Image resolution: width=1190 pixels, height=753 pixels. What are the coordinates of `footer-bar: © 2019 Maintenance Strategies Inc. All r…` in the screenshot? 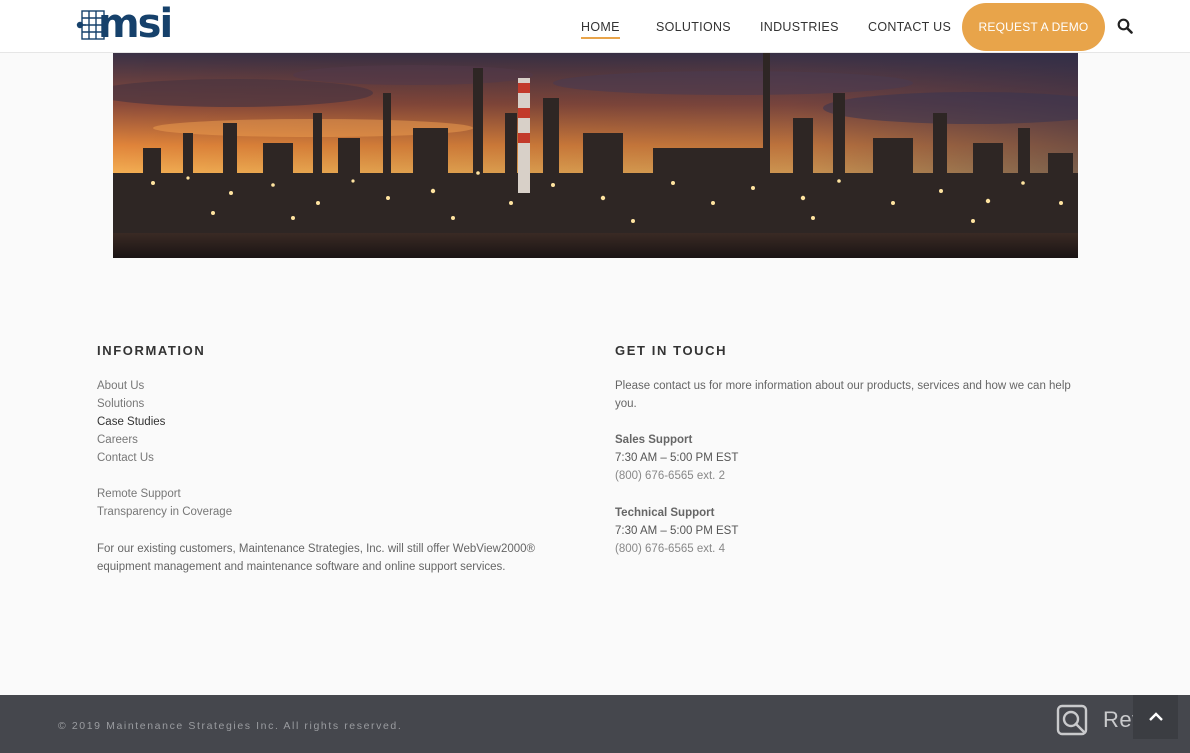 It's located at (595, 724).